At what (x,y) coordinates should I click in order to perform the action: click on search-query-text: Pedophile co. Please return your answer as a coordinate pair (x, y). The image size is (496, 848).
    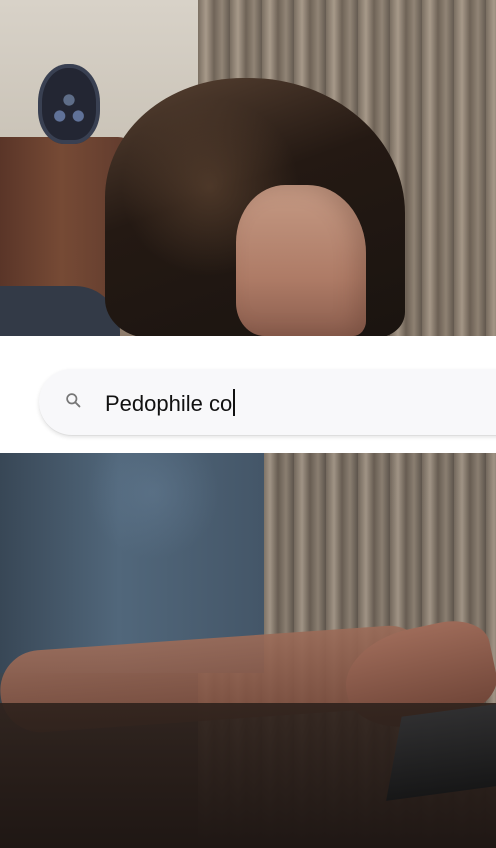
    Looking at the image, I should click on (170, 403).